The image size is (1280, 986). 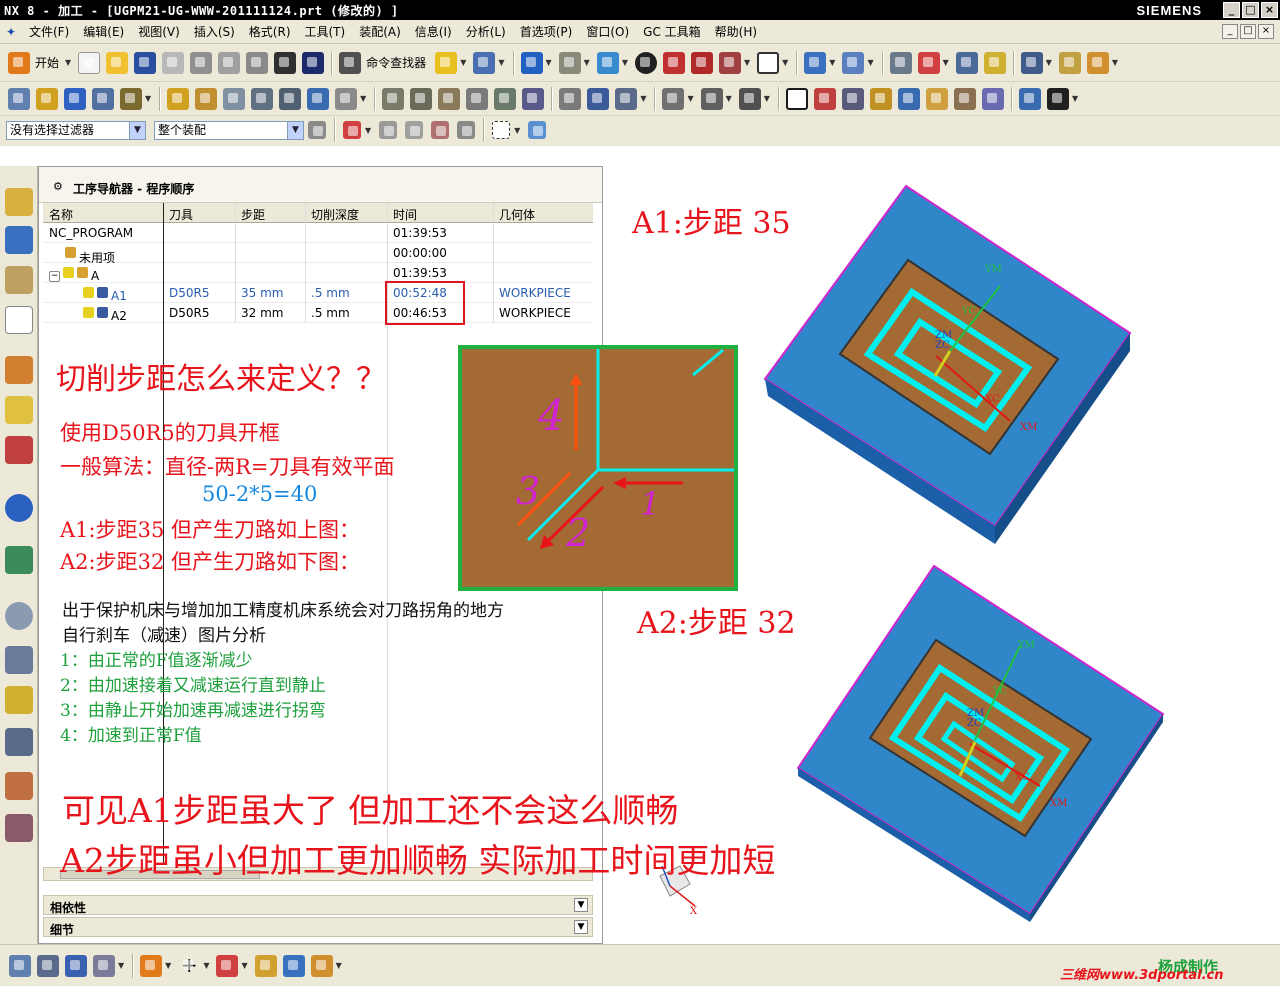 What do you see at coordinates (257, 62) in the screenshot?
I see `paste-icon` at bounding box center [257, 62].